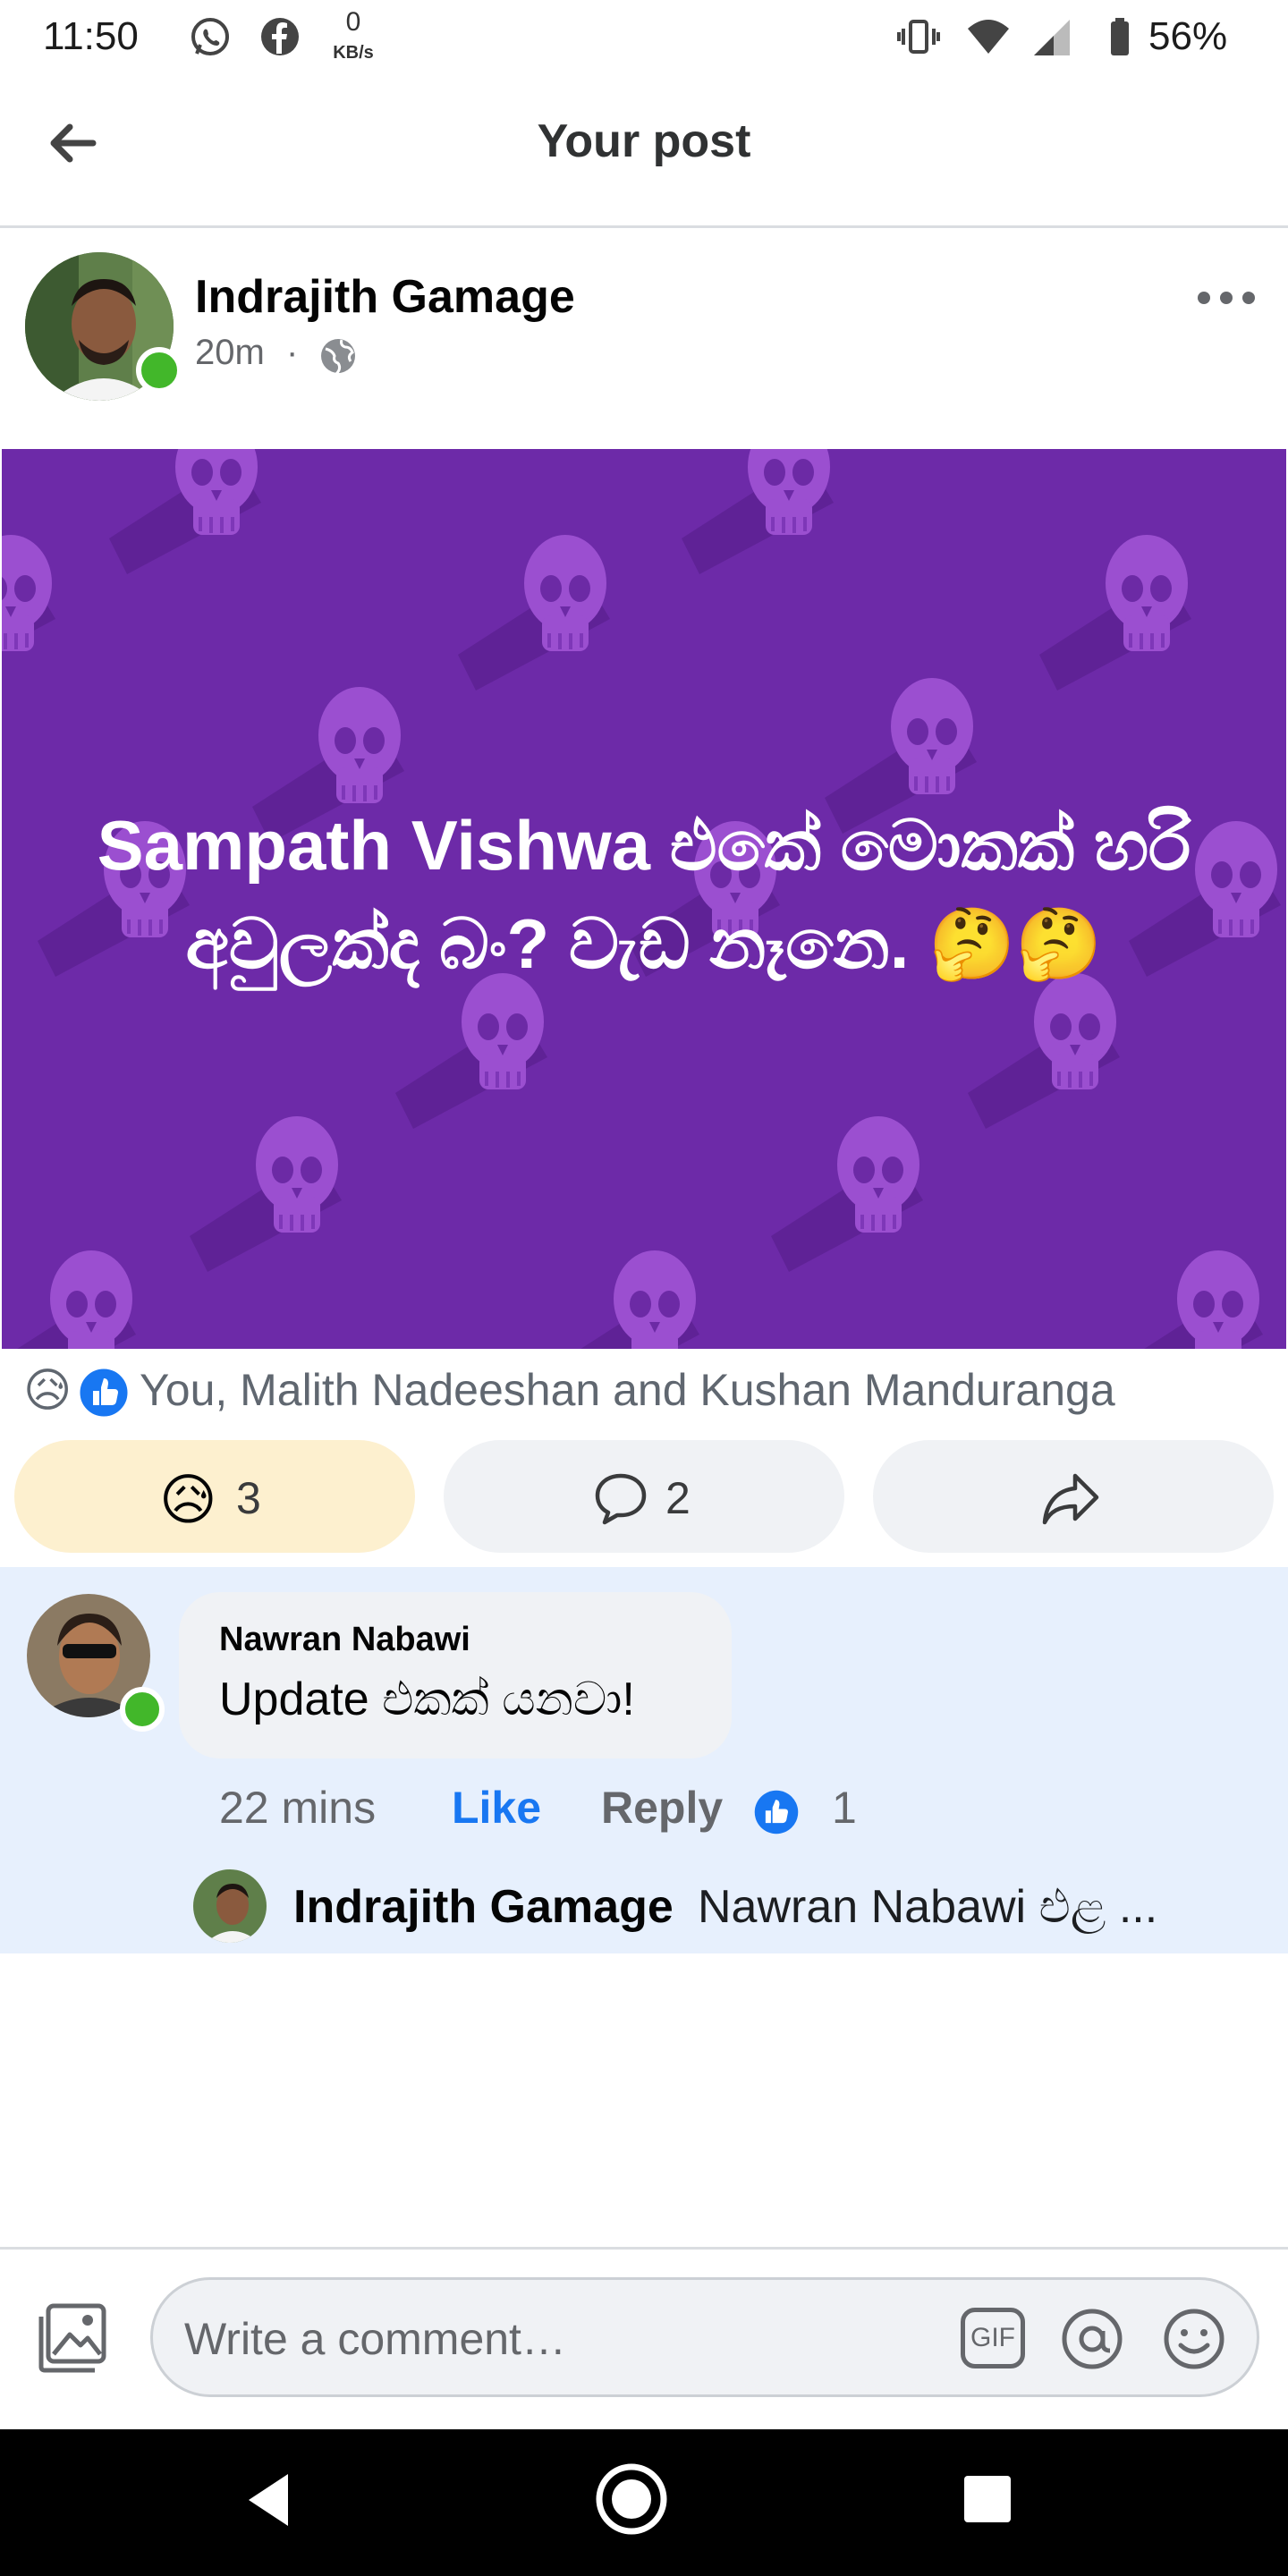 This screenshot has width=1288, height=2576. What do you see at coordinates (427, 1699) in the screenshot?
I see `comment-text: Update එකක් යනවා!` at bounding box center [427, 1699].